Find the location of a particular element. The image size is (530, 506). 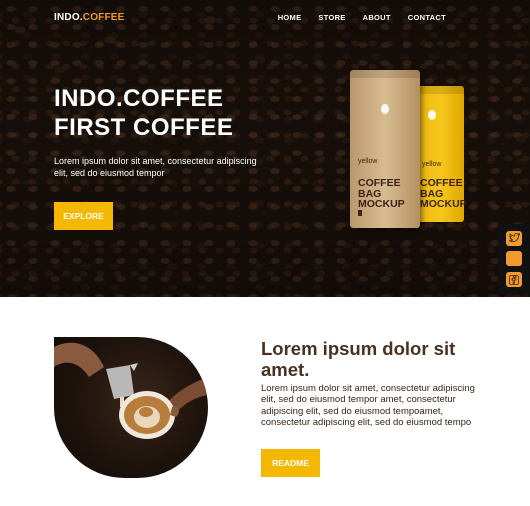

readme-button: README is located at coordinates (290, 463).